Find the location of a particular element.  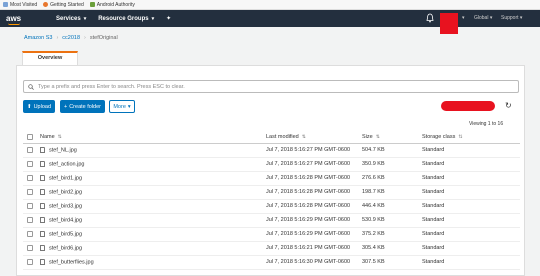

size-cell: 530.9 KB is located at coordinates (392, 220).